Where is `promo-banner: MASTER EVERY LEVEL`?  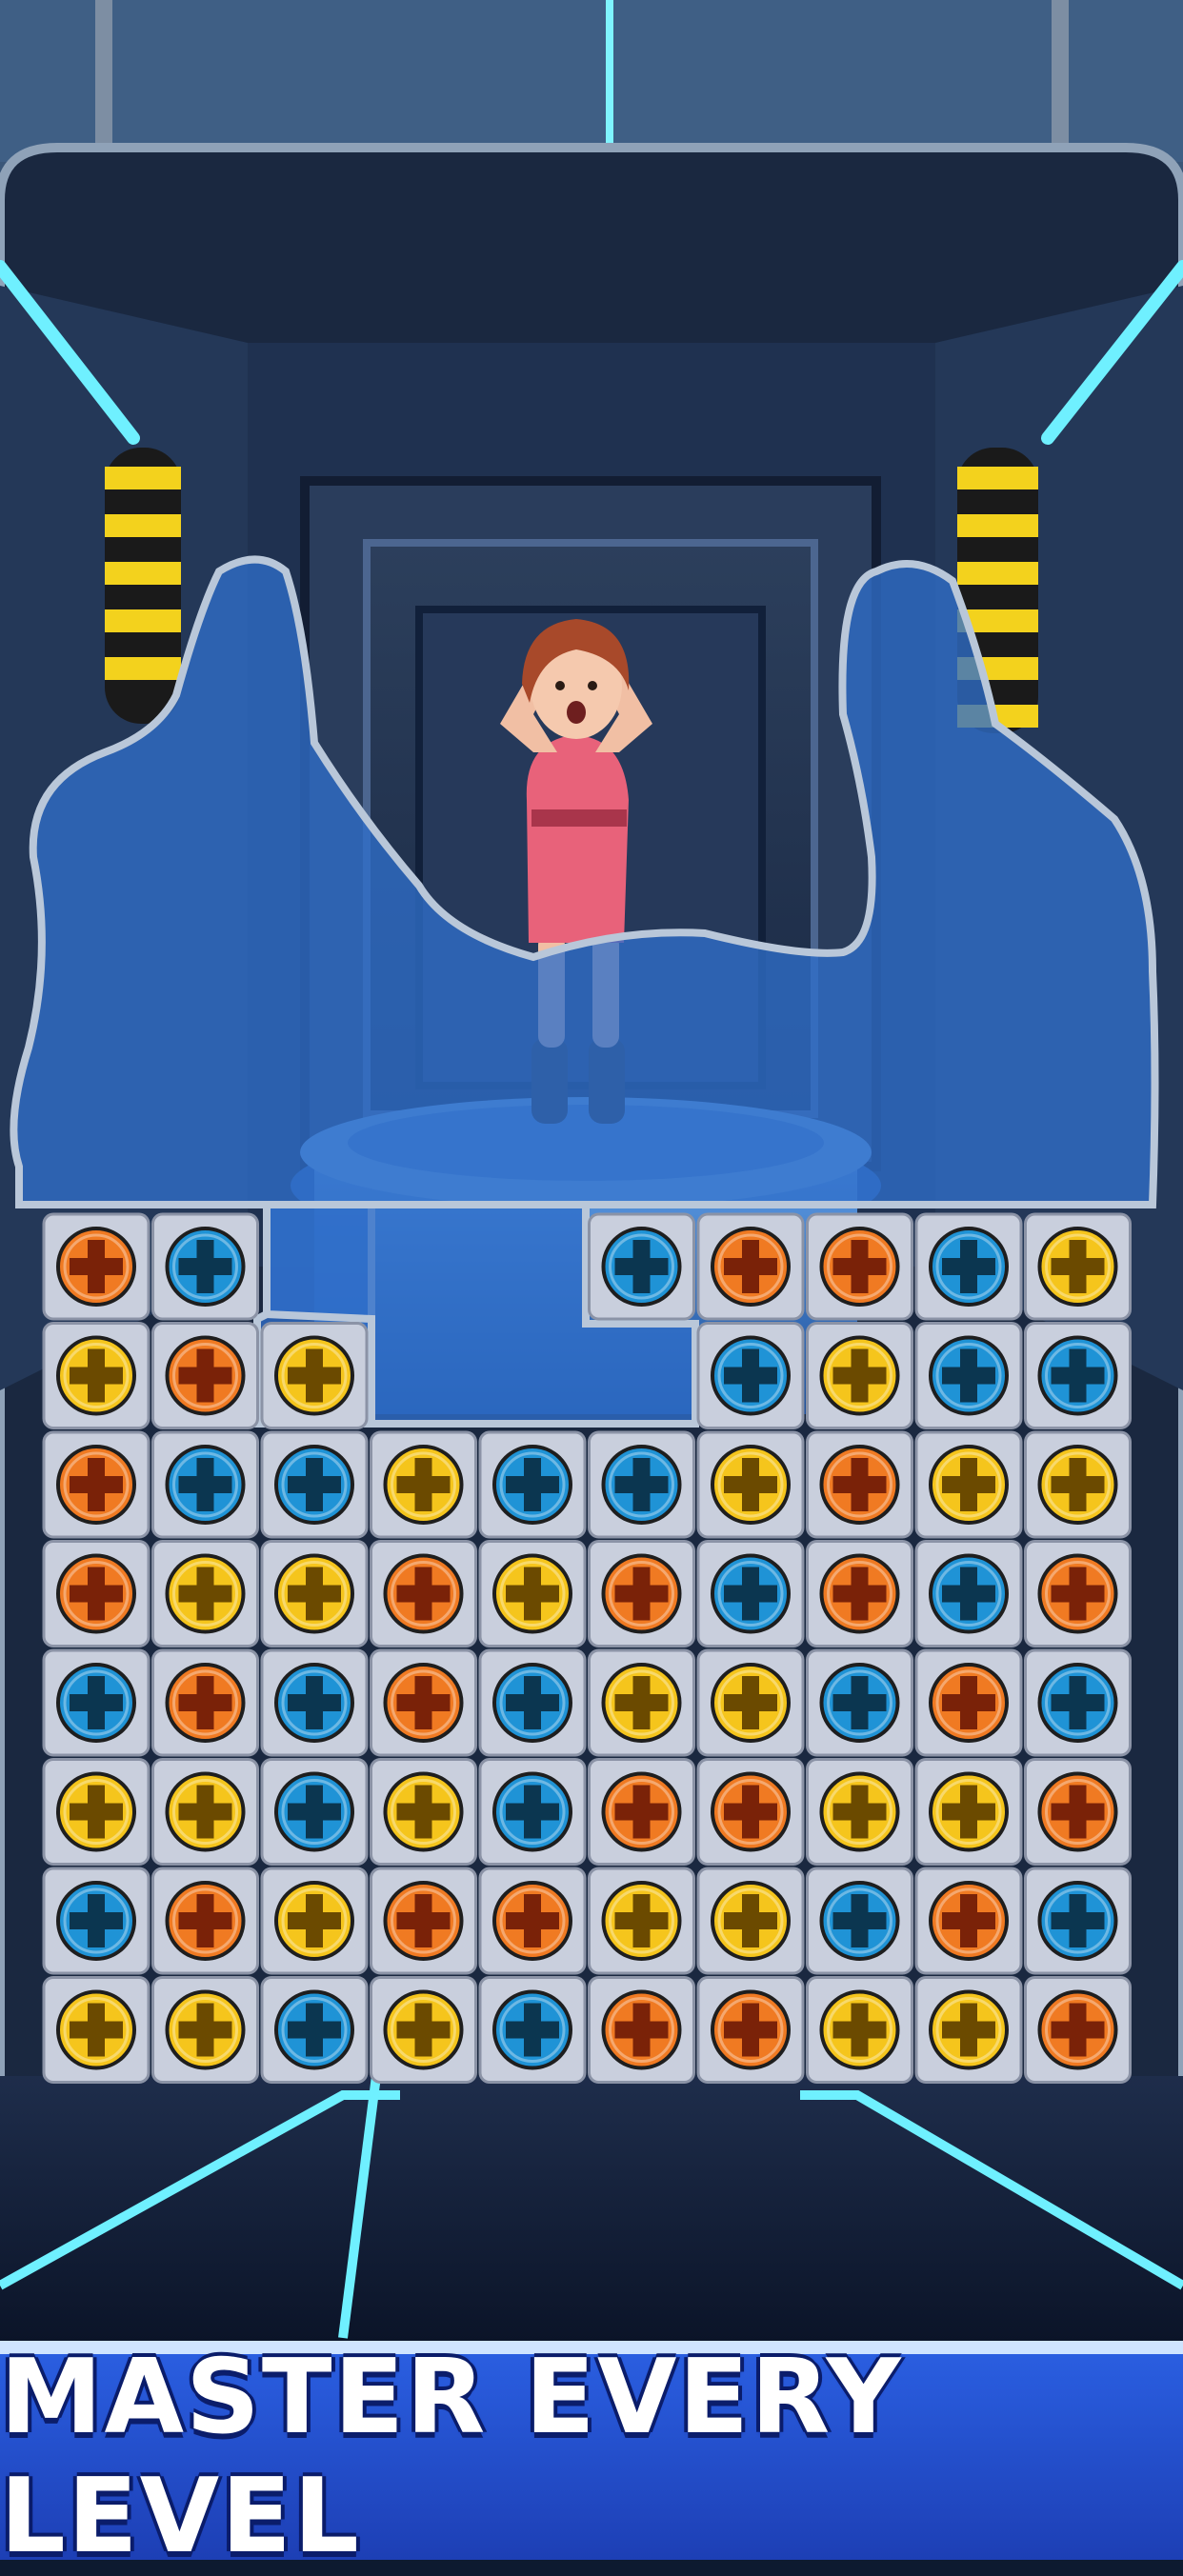
promo-banner: MASTER EVERY LEVEL is located at coordinates (591, 2457).